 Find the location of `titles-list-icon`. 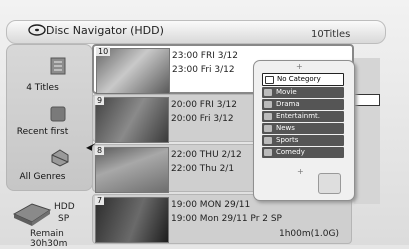

titles-list-icon is located at coordinates (58, 66).